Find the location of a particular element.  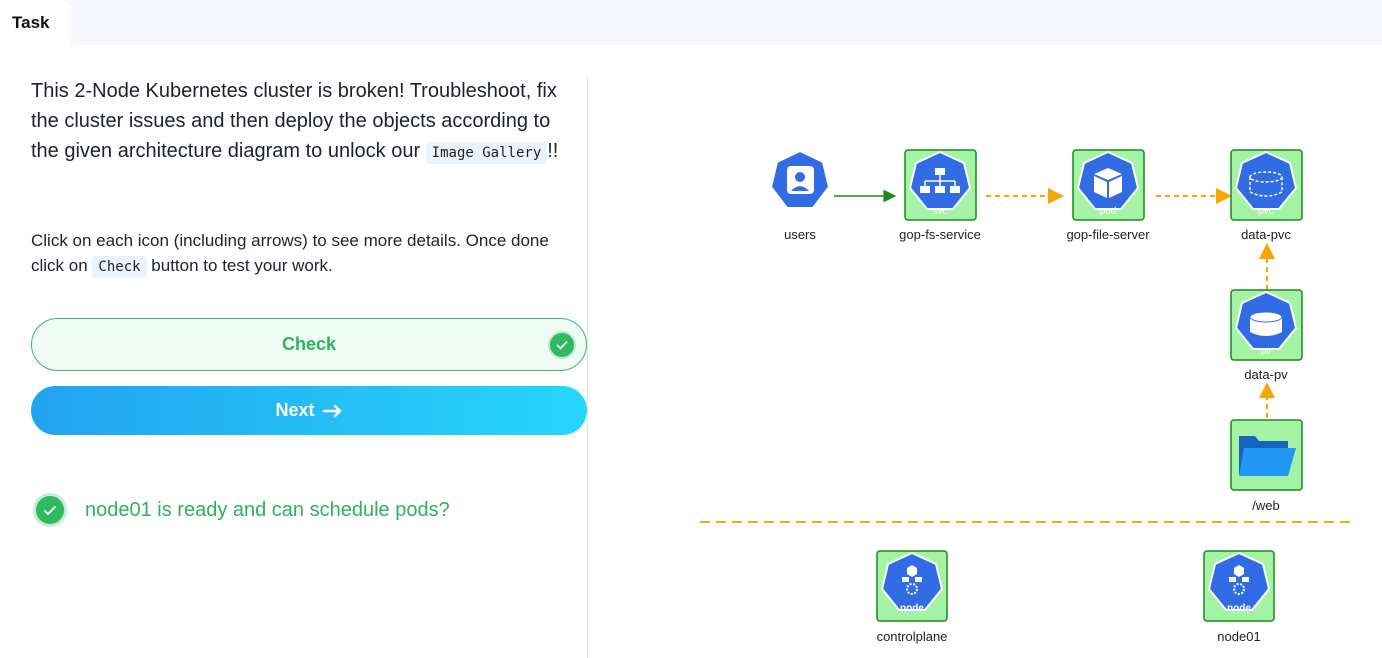

pv-icon: pv is located at coordinates (1266, 325).